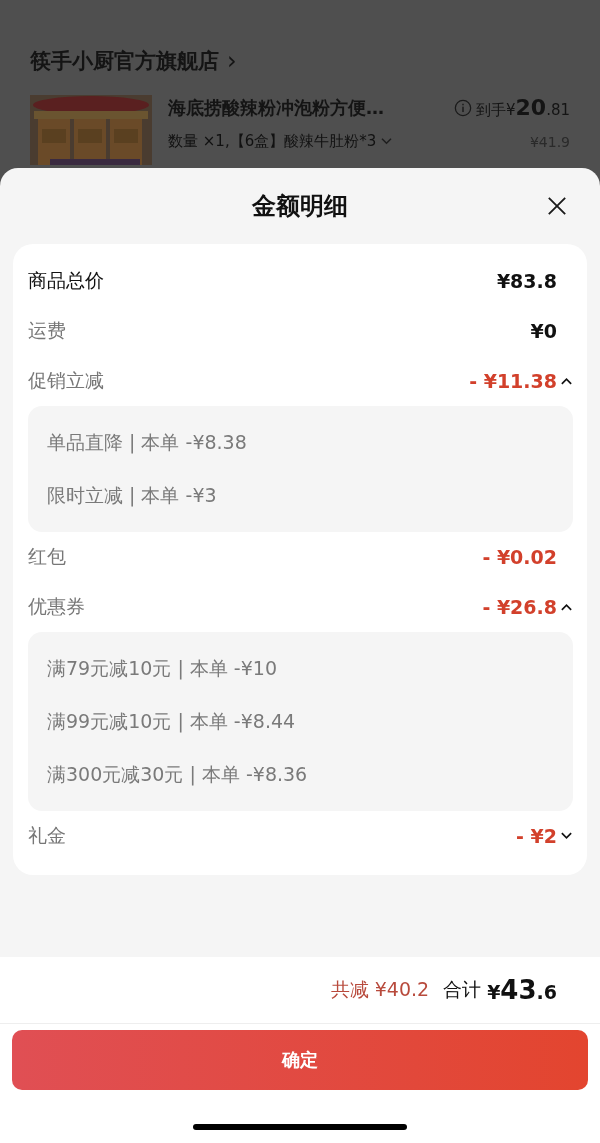 Image resolution: width=600 pixels, height=1143 pixels. I want to click on detail-line: 满79元减10元 | 本单 -¥10, so click(162, 668).